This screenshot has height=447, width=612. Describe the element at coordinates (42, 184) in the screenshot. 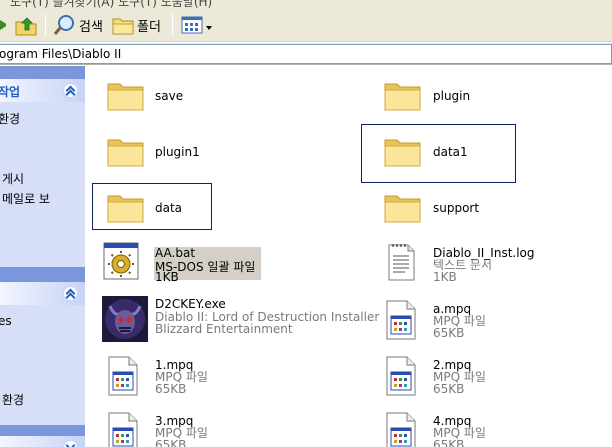

I see `task-pane-section-body: 환경 게시 메일로 보` at that location.